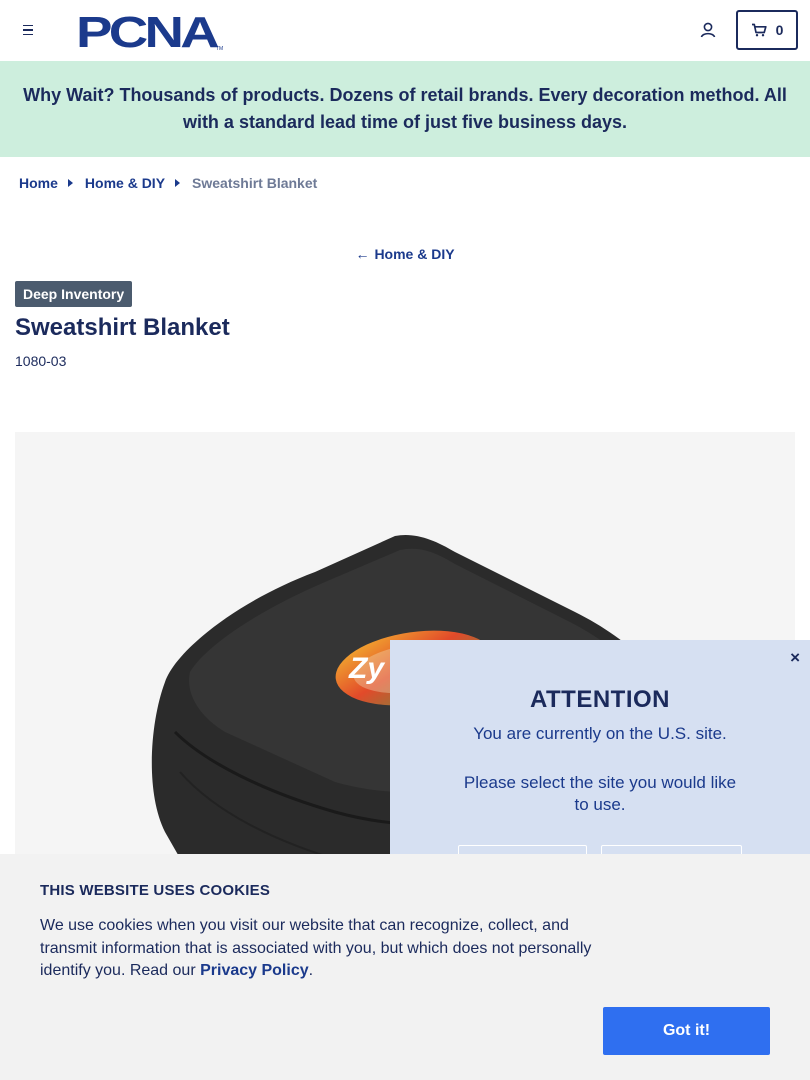 The image size is (810, 1080). Describe the element at coordinates (362, 254) in the screenshot. I see `arrow-left-icon: ←` at that location.